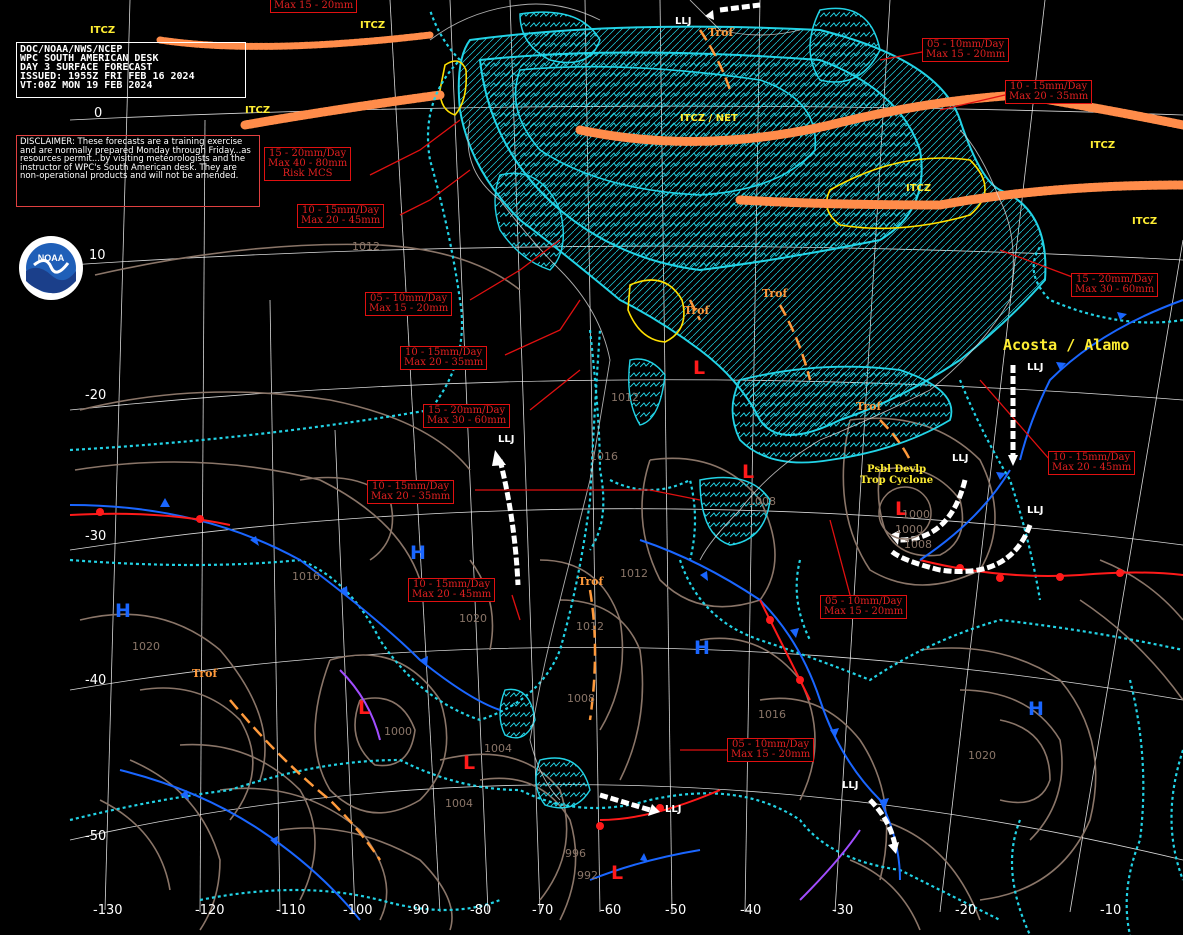 This screenshot has height=935, width=1183. I want to click on lon-label: -10, so click(1111, 910).